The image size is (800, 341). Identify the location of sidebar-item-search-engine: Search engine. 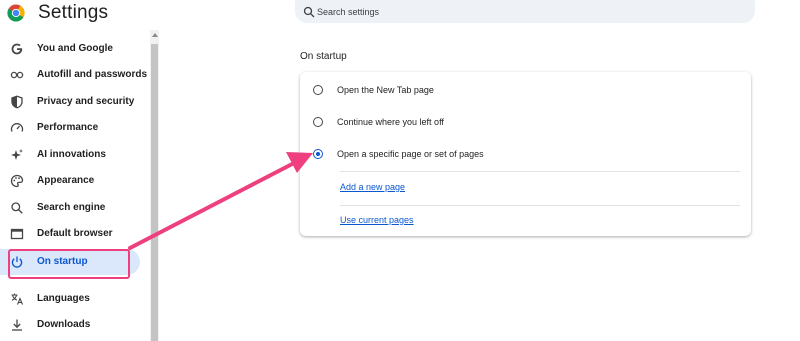
(74, 208).